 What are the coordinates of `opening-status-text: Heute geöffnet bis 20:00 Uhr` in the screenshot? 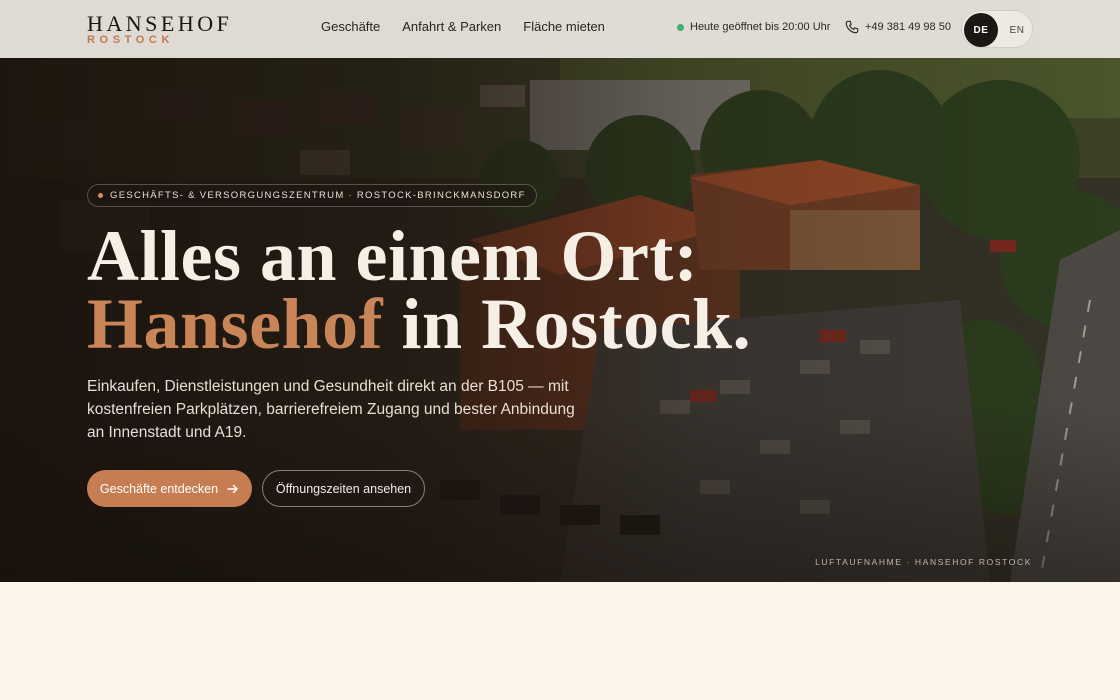 It's located at (760, 27).